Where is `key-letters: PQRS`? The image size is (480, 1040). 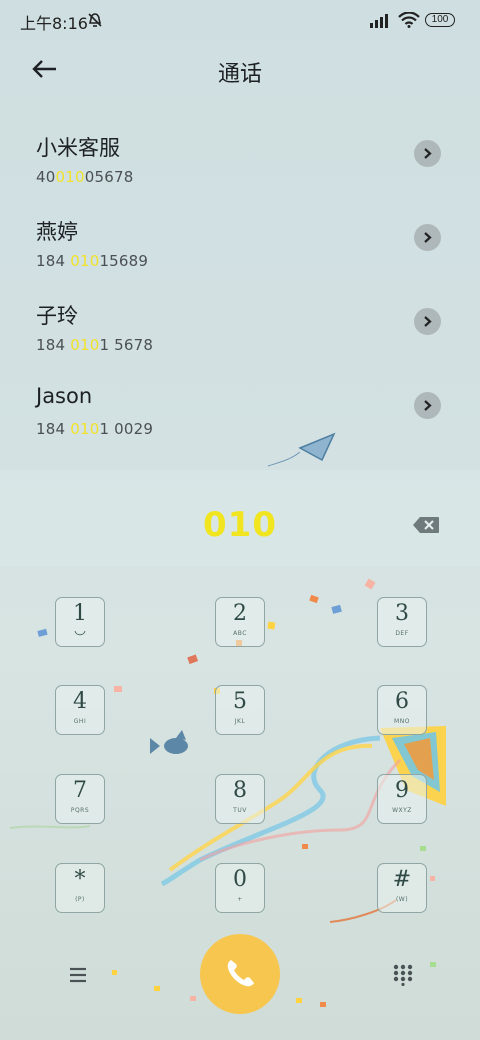 key-letters: PQRS is located at coordinates (80, 810).